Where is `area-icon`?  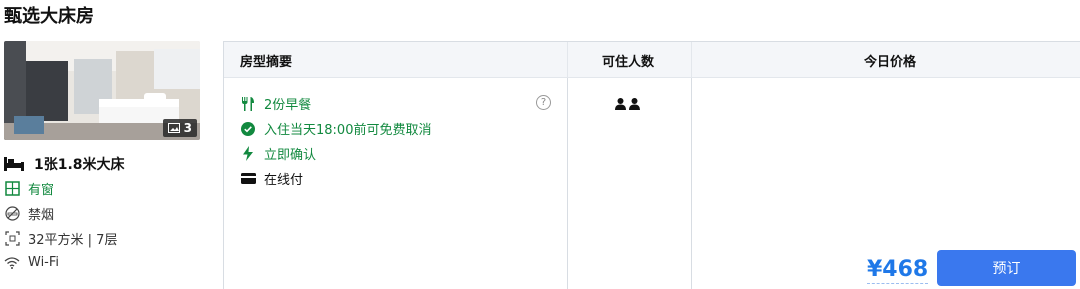 area-icon is located at coordinates (12, 239).